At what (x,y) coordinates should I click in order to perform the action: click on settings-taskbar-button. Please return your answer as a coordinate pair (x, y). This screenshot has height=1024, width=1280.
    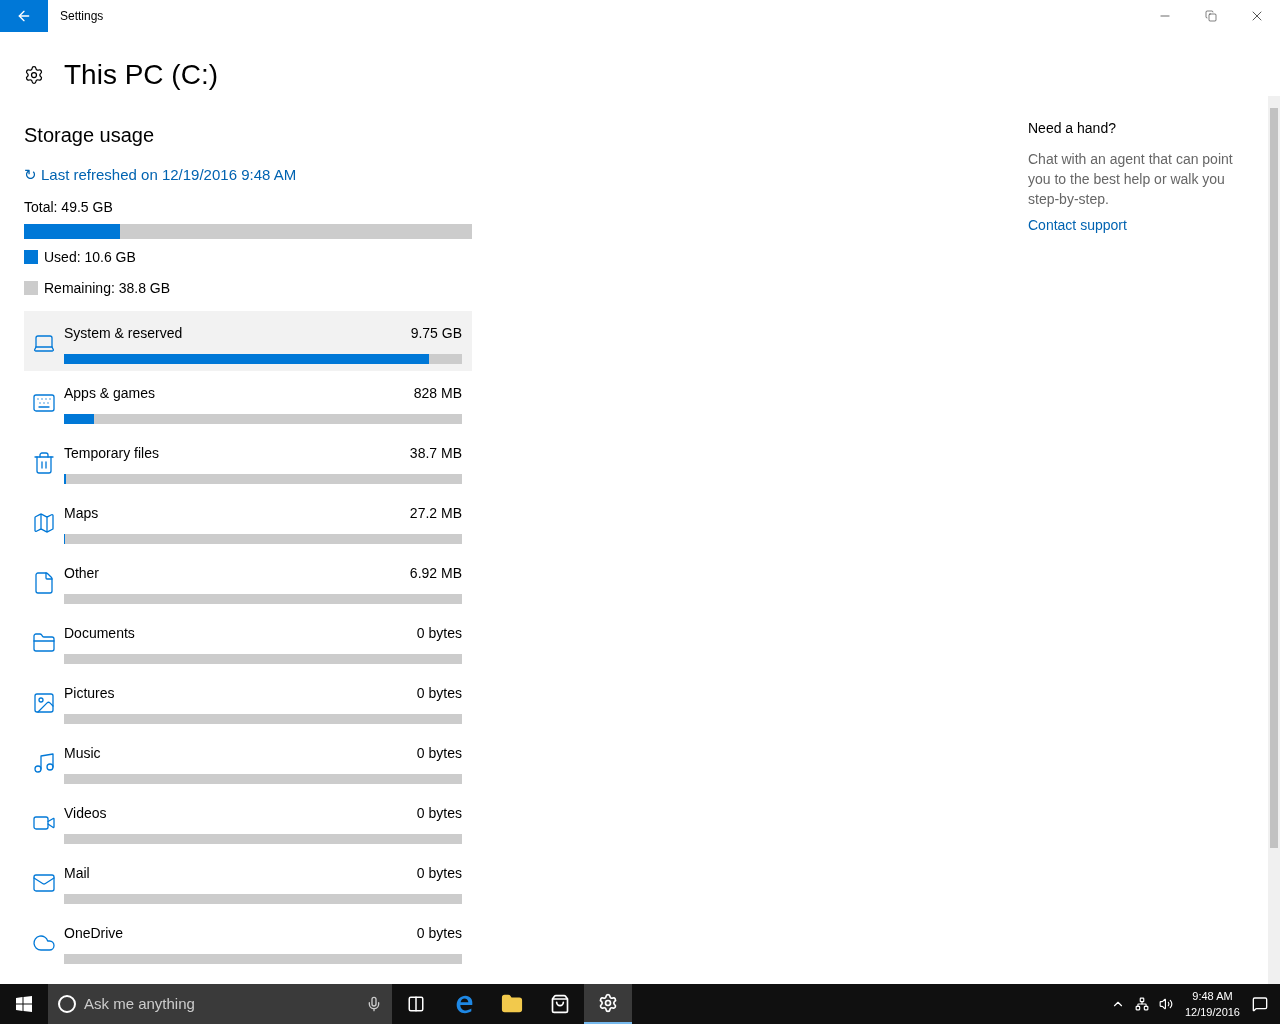
    Looking at the image, I should click on (608, 1004).